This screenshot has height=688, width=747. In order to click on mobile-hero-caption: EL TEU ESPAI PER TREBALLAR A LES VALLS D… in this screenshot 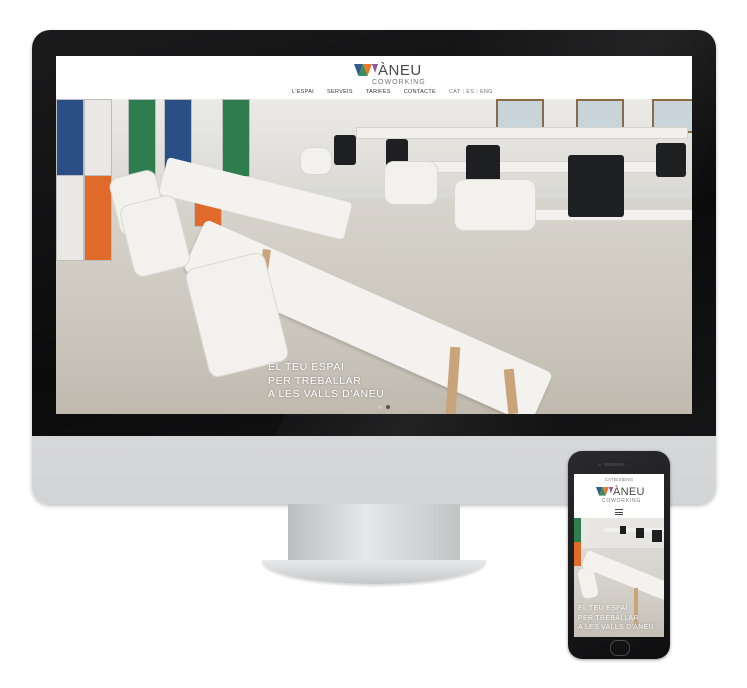, I will do `click(616, 618)`.